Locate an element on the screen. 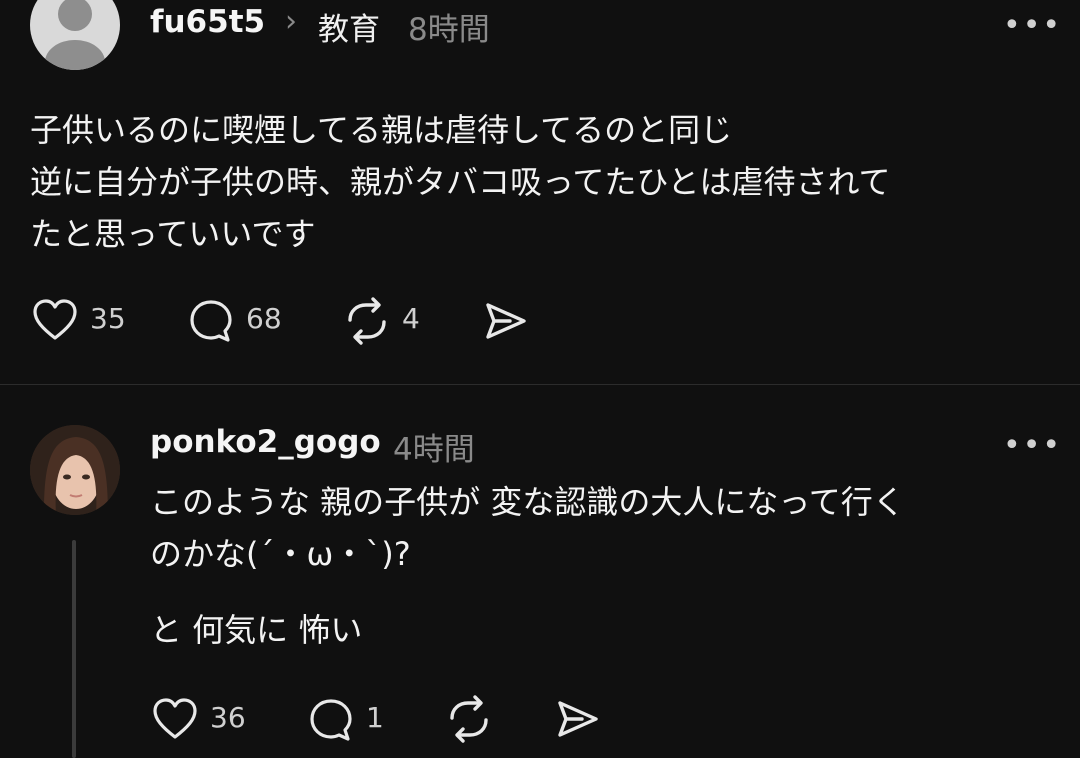 This screenshot has height=758, width=1080. reply-text-line: と 何気に 怖い is located at coordinates (256, 630).